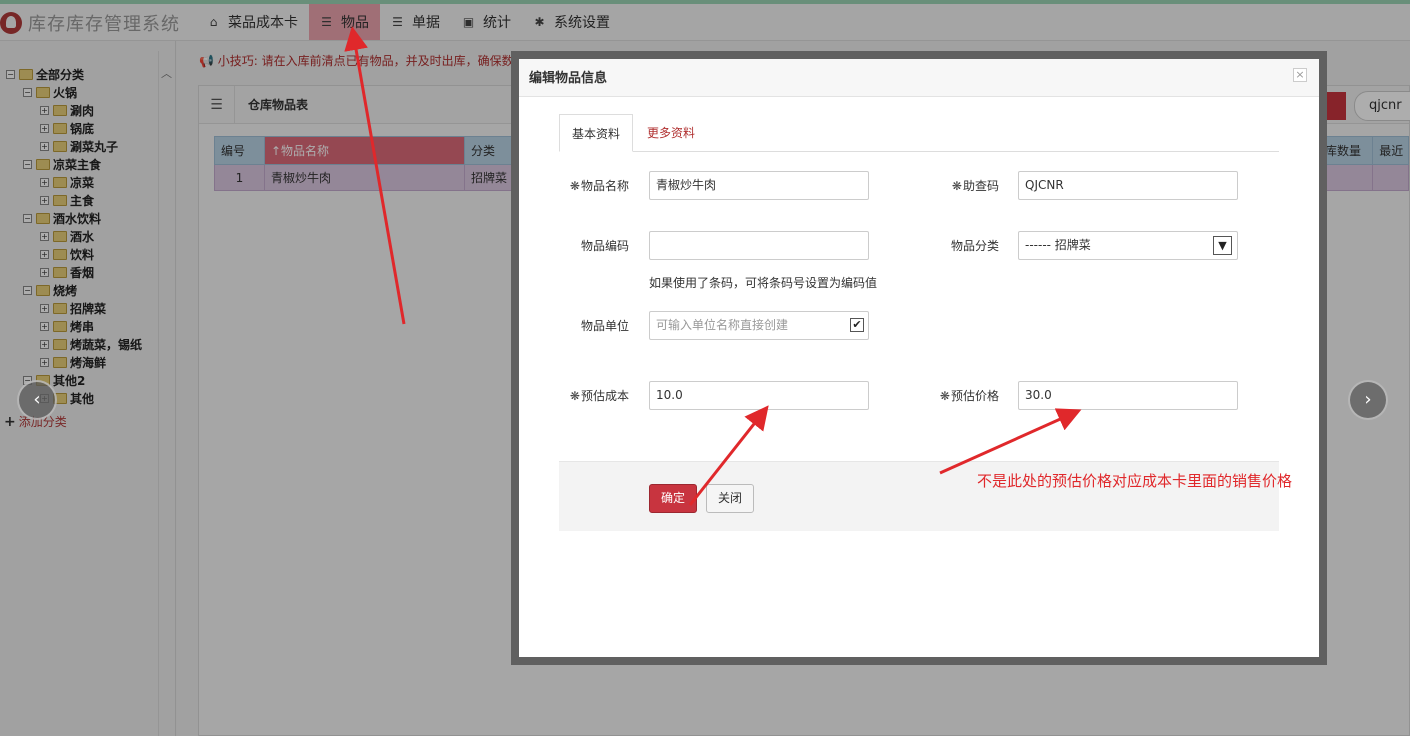 The image size is (1410, 736). I want to click on arrow-to-cost-field, so click(728, 455).